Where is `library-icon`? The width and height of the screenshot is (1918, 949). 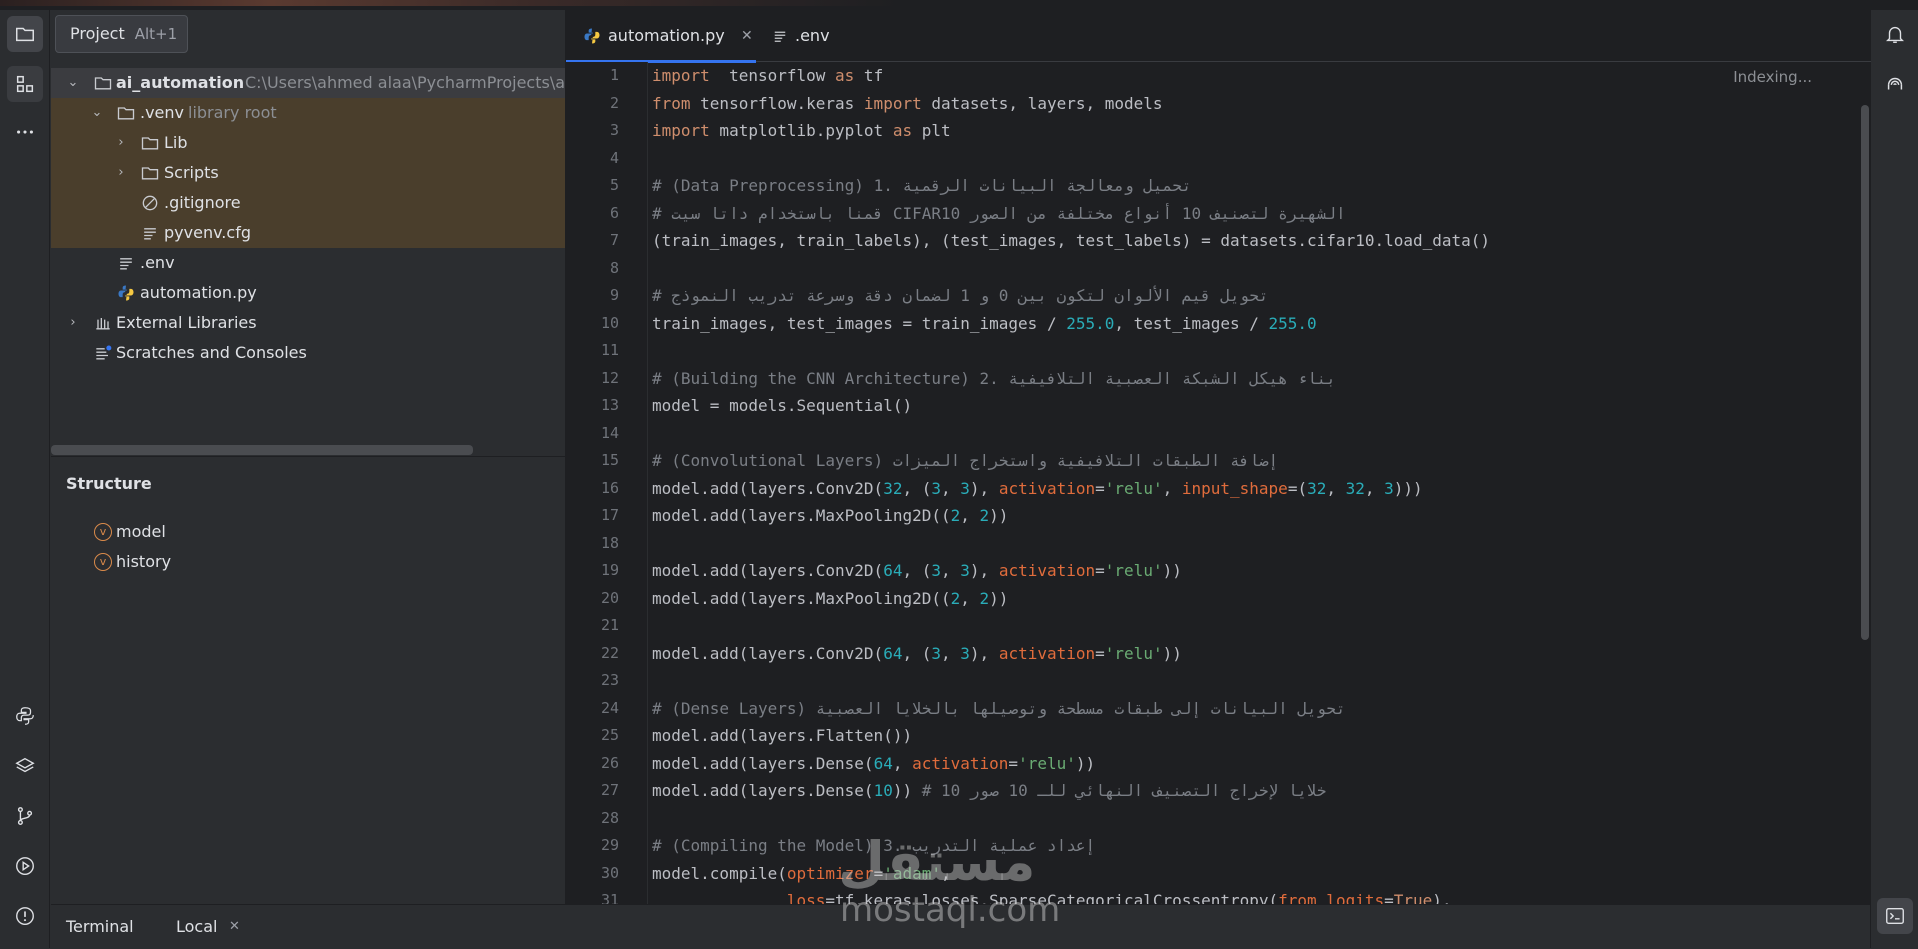 library-icon is located at coordinates (103, 324).